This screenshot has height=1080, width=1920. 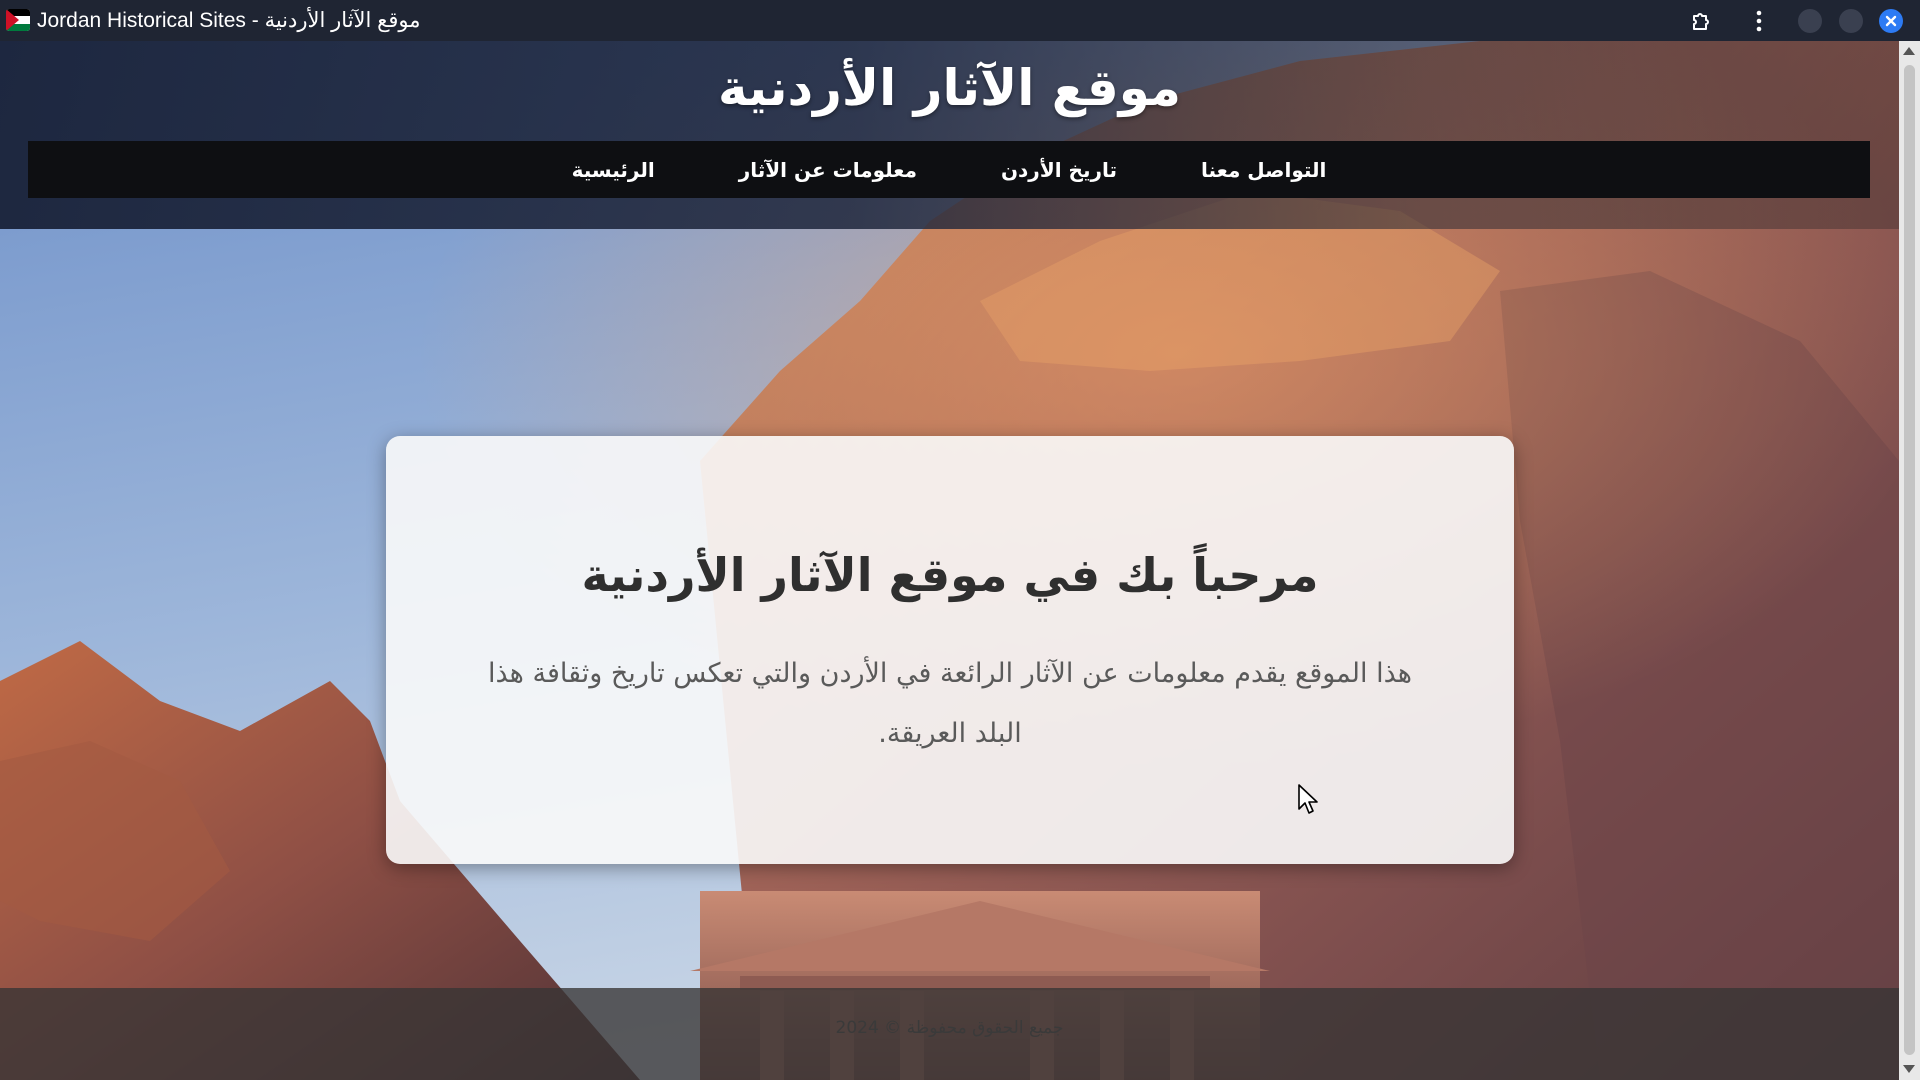 I want to click on minimize-button, so click(x=1810, y=21).